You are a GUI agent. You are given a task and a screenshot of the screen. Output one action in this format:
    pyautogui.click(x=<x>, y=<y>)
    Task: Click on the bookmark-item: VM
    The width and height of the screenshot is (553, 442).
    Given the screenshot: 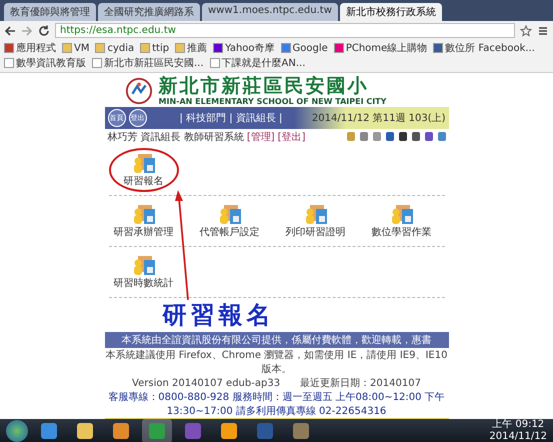 What is the action you would take?
    pyautogui.click(x=76, y=48)
    